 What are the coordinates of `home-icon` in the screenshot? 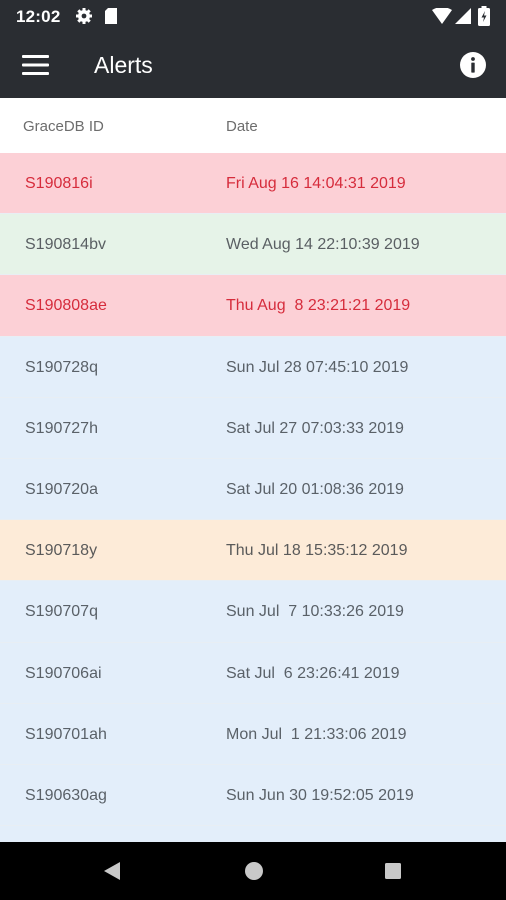 It's located at (254, 871).